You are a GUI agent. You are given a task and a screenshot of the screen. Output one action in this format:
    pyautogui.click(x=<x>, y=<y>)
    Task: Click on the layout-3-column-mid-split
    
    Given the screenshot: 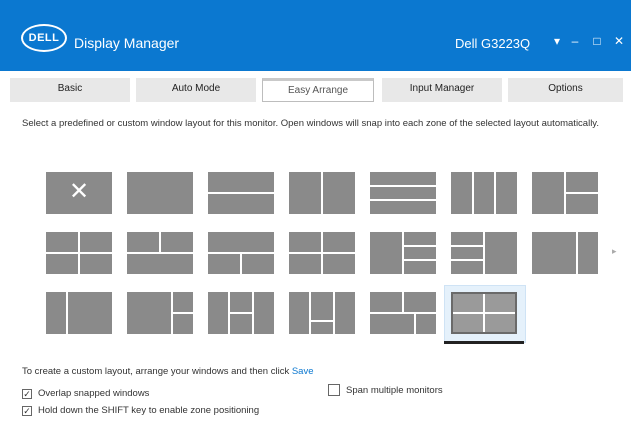 What is the action you would take?
    pyautogui.click(x=241, y=313)
    